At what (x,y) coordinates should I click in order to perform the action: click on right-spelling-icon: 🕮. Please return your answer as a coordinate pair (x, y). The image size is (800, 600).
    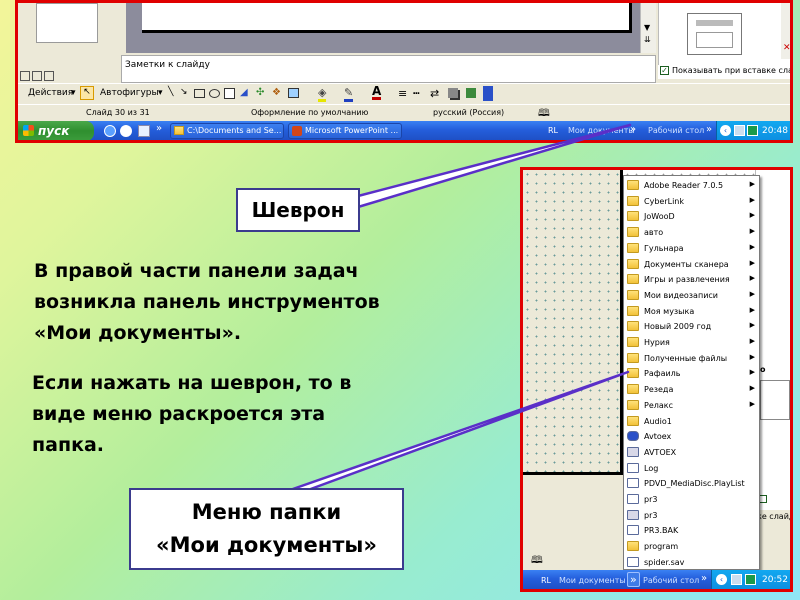
    Looking at the image, I should click on (537, 561).